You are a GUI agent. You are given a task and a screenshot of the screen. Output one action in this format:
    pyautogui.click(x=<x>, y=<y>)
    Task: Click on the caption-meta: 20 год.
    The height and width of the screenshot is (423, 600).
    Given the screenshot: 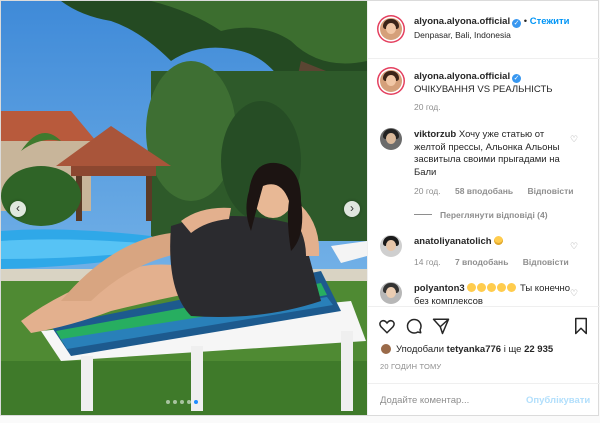 What is the action you would take?
    pyautogui.click(x=433, y=107)
    